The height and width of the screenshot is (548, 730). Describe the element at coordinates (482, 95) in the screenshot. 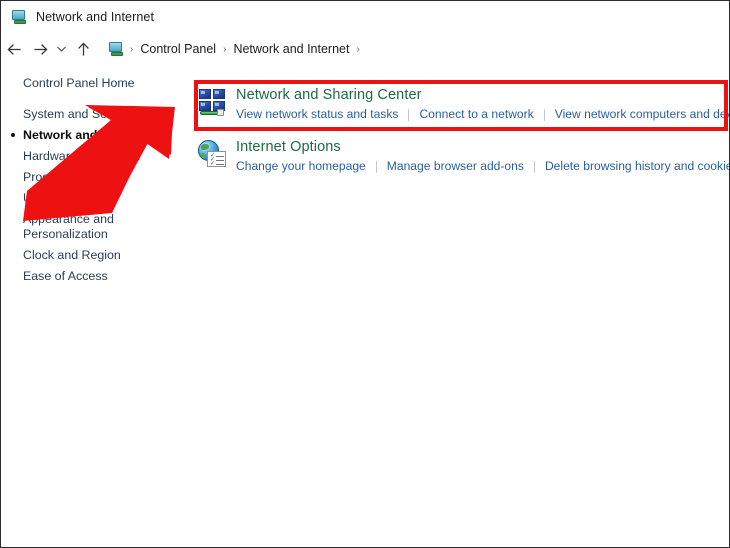

I see `category-title-network-and-sharing-center: Network and Sharing Center` at that location.